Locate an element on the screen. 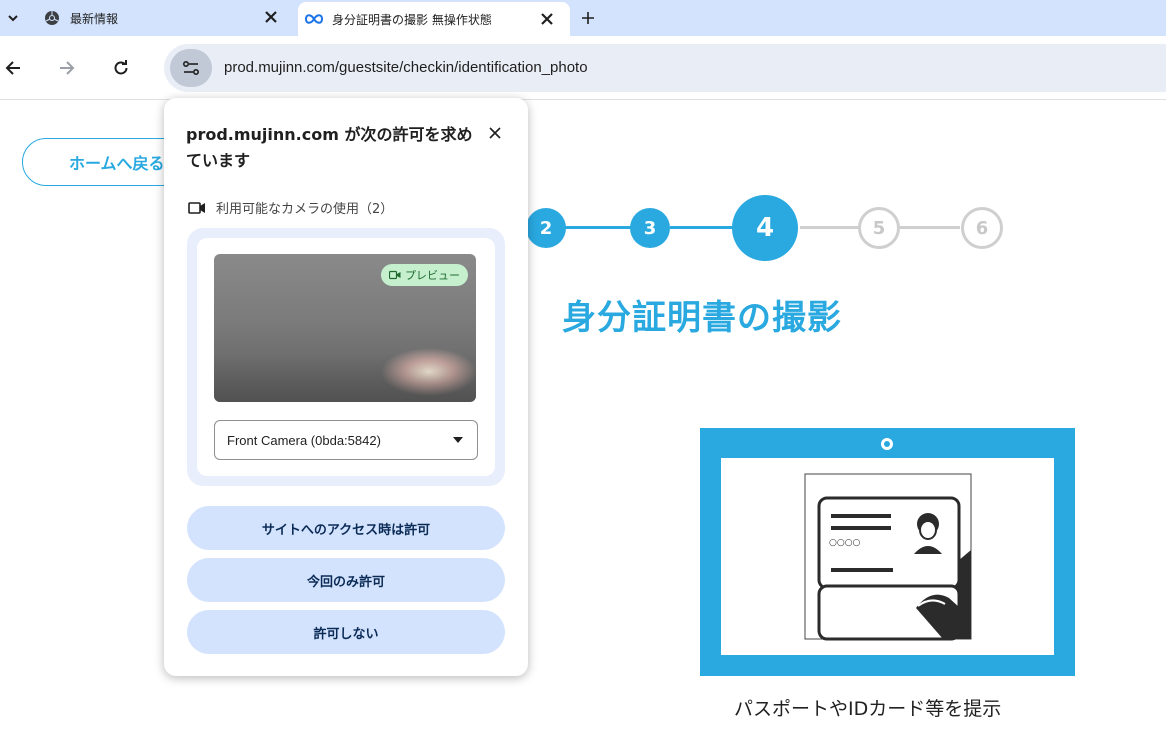  preview-badge: プレビュー is located at coordinates (424, 275).